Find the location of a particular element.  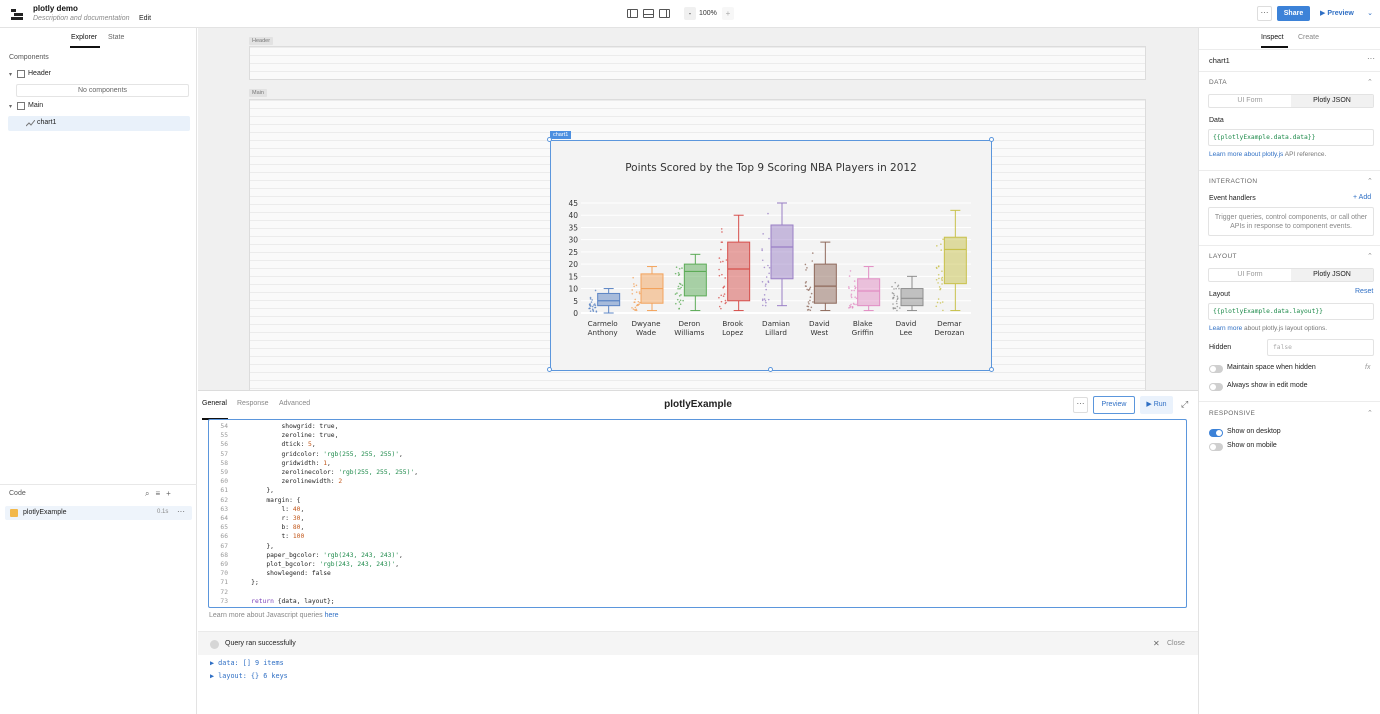

code-line: 69 plot_bgcolor: 'rgb(243, 243, 243)', is located at coordinates (304, 564).